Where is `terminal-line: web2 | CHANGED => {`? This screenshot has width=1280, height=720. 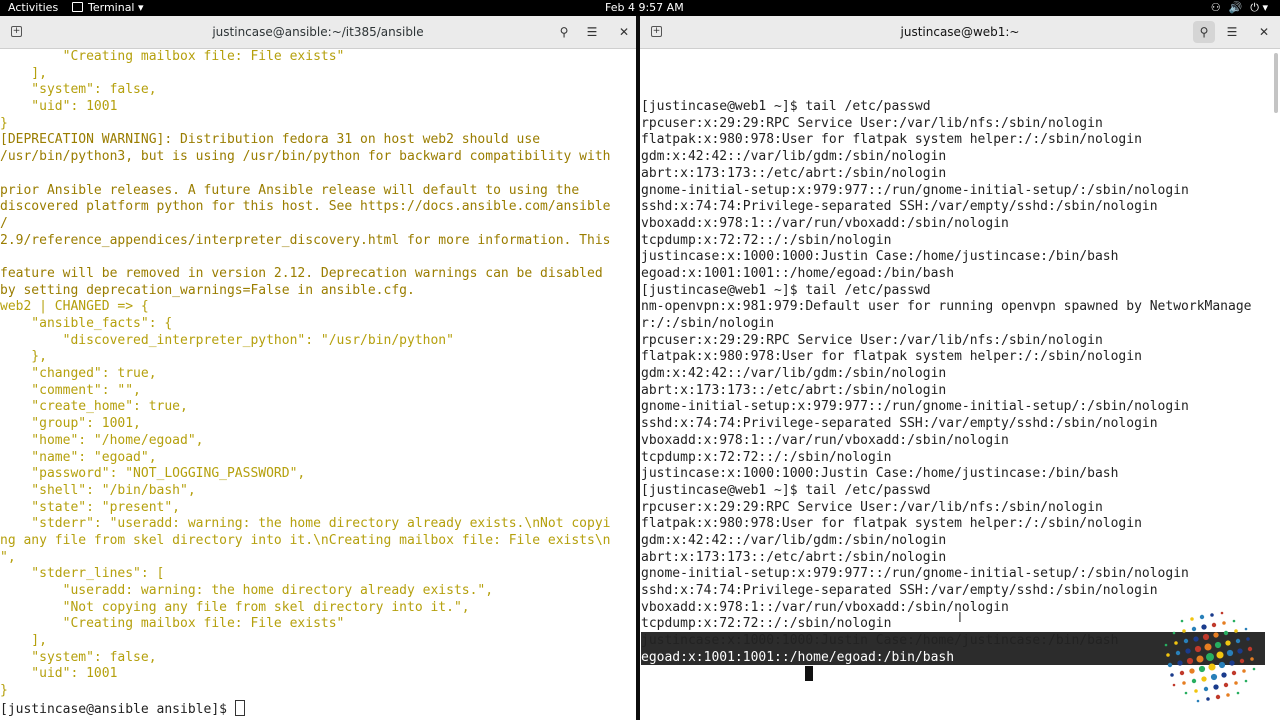 terminal-line: web2 | CHANGED => { is located at coordinates (74, 307).